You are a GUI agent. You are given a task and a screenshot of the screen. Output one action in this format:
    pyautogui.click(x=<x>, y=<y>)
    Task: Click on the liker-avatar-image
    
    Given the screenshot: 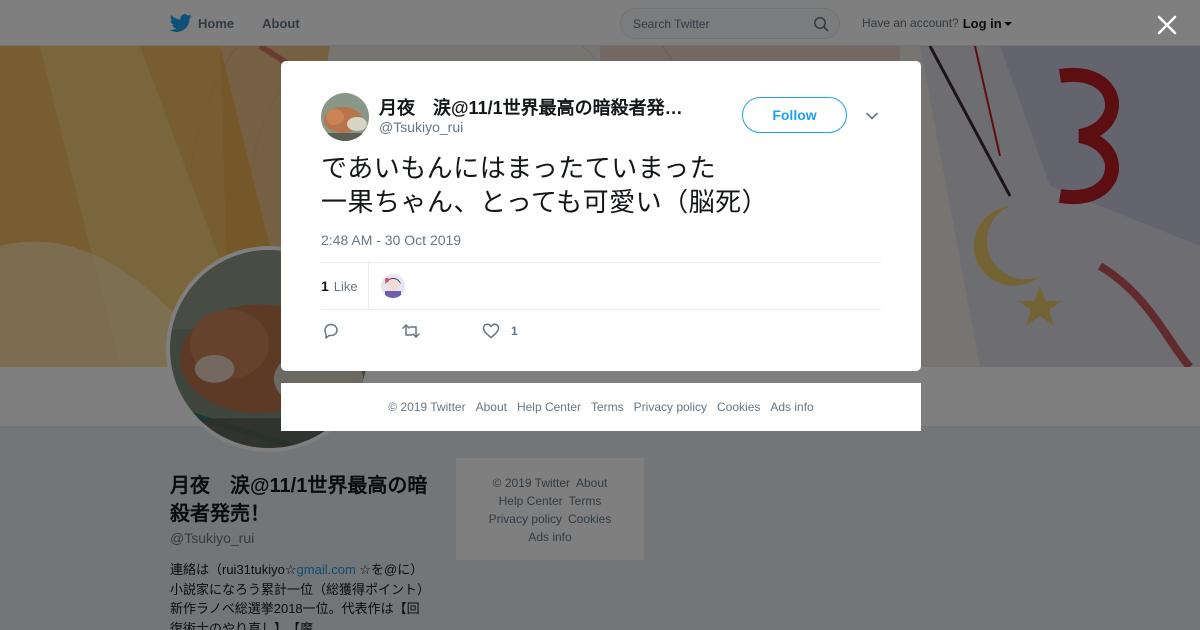 What is the action you would take?
    pyautogui.click(x=392, y=286)
    